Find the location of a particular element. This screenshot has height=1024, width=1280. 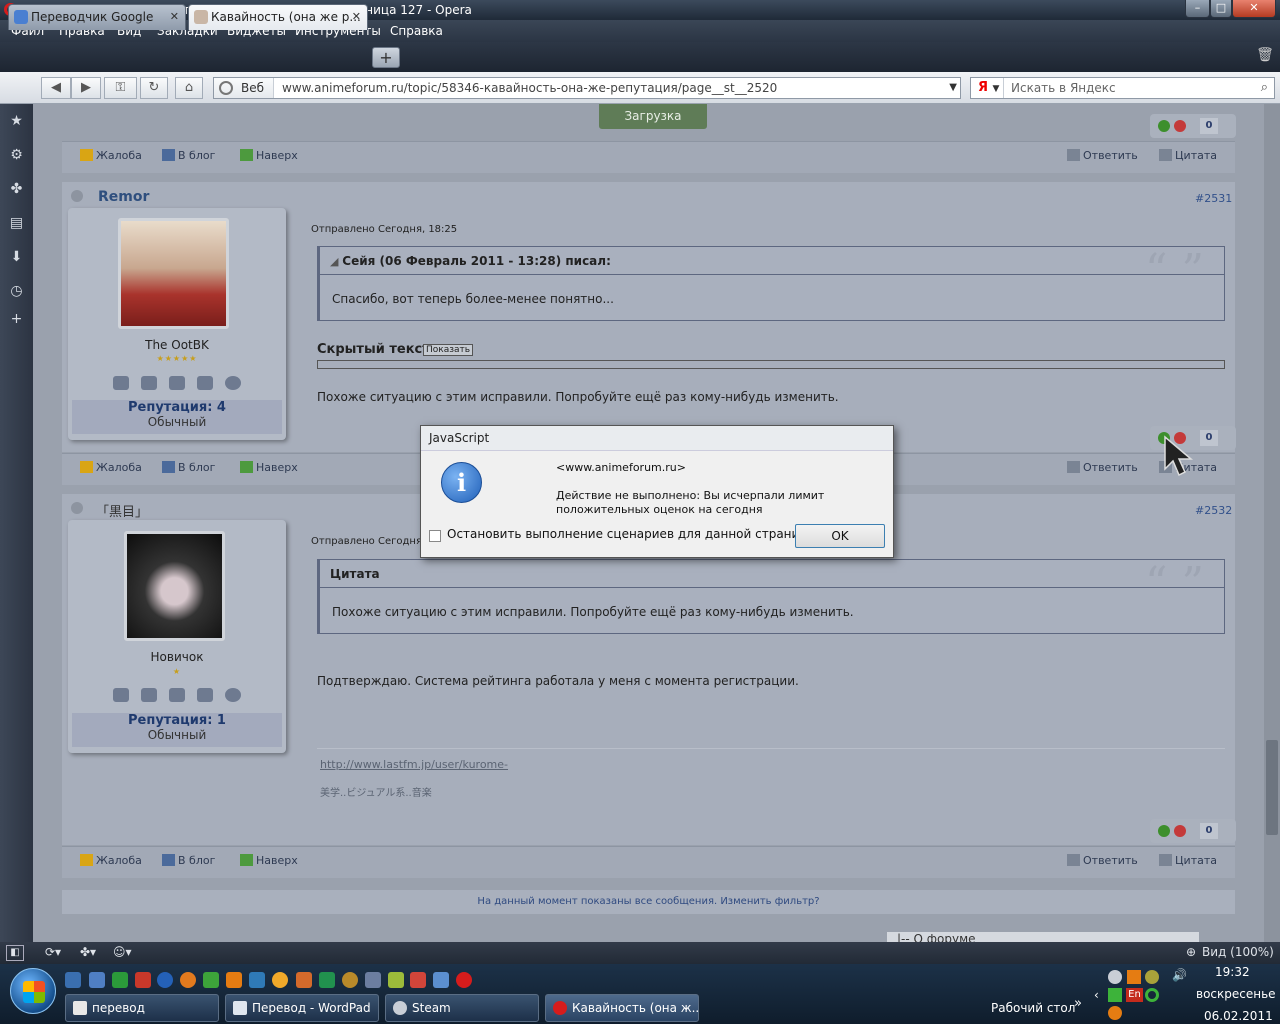

quicklaunch-utorrent-icon is located at coordinates (211, 980).